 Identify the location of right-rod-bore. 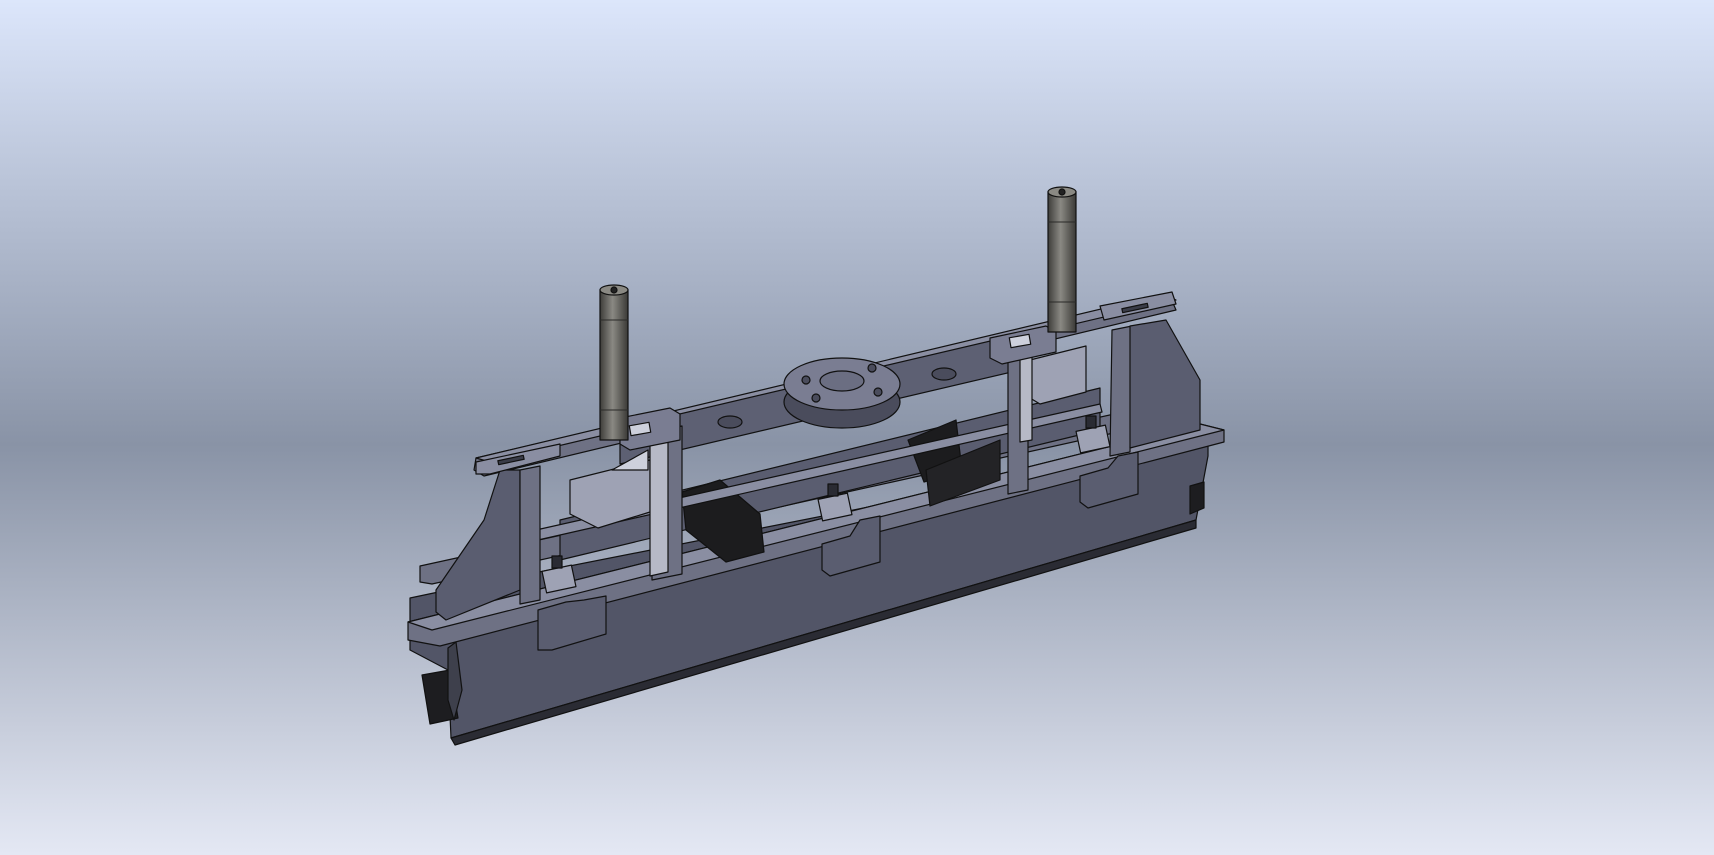
(1062, 192).